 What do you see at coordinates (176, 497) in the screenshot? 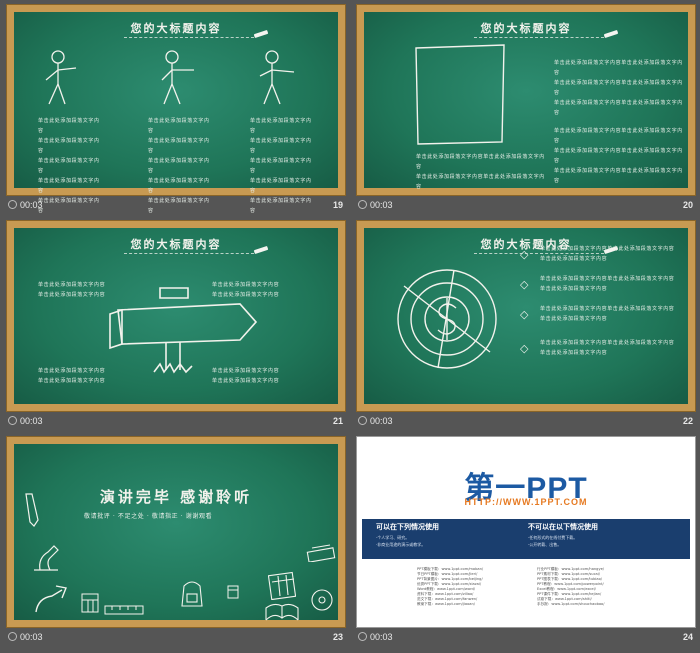
I see `closing-title: 演讲完毕 感谢聆听` at bounding box center [176, 497].